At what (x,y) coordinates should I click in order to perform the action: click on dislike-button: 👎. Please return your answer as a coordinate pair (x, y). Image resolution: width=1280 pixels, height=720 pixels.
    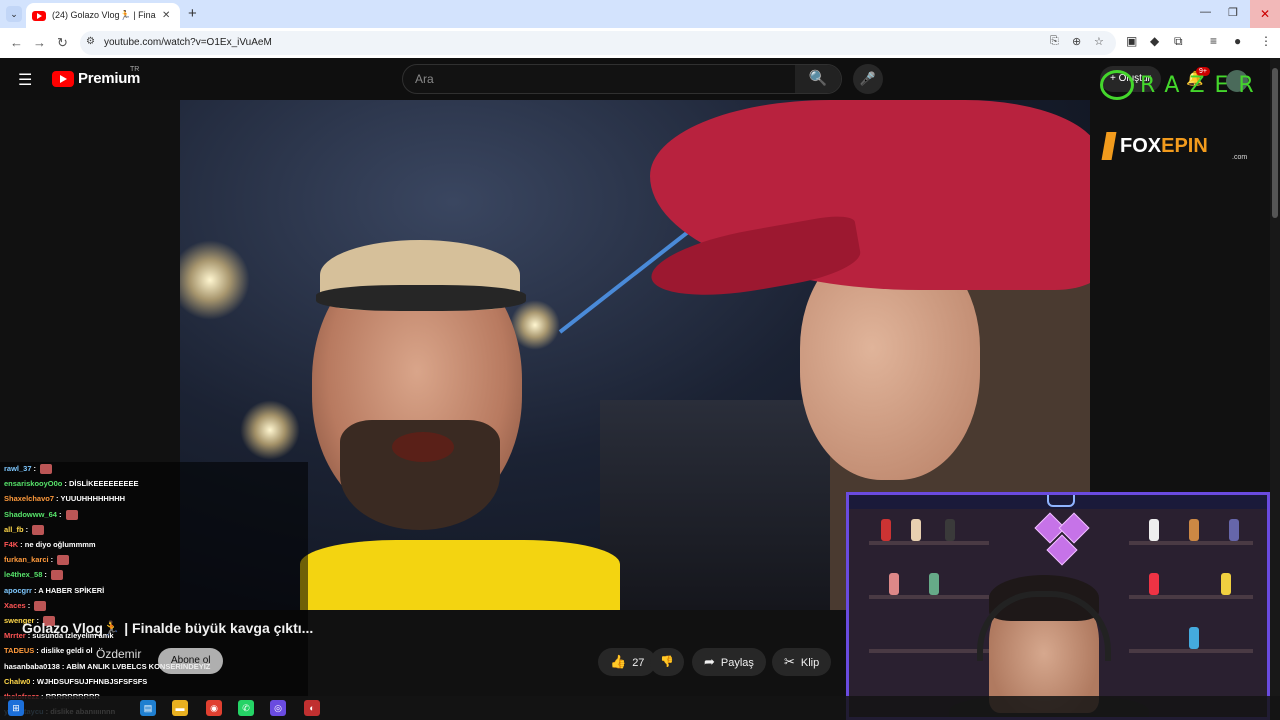
    Looking at the image, I should click on (667, 662).